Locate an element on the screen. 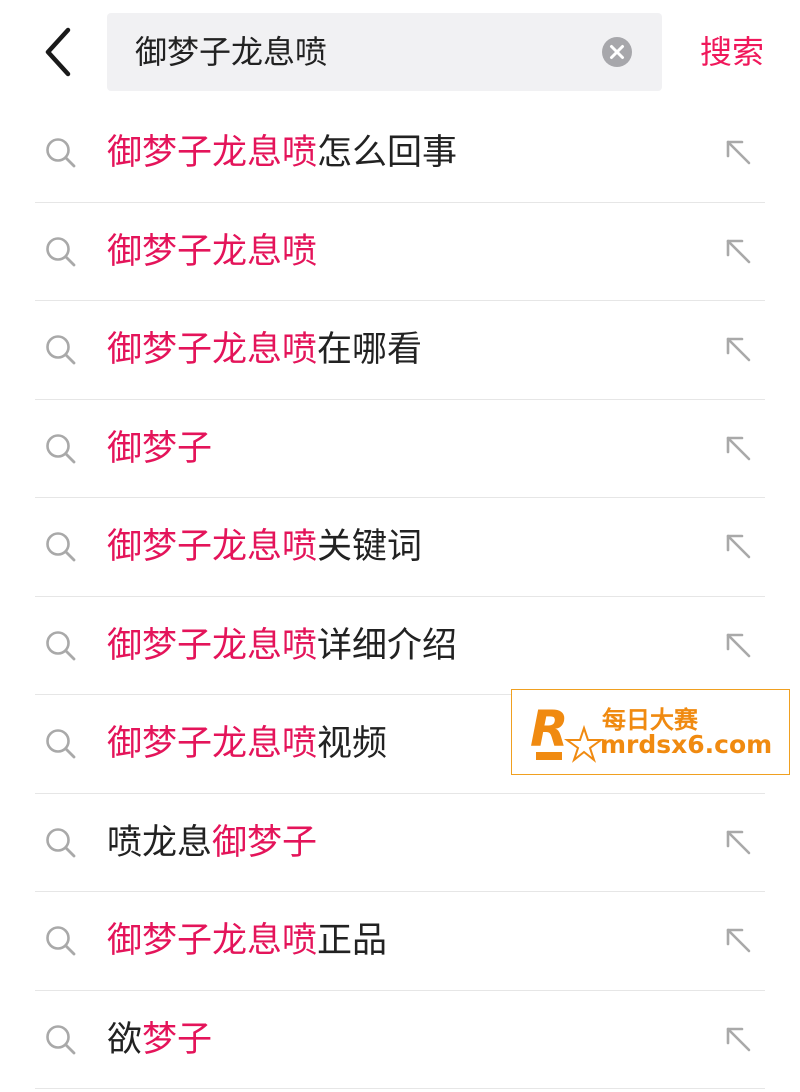 This screenshot has height=1092, width=800. suggestion-item: 御梦子龙息喷怎么回事 is located at coordinates (400, 153).